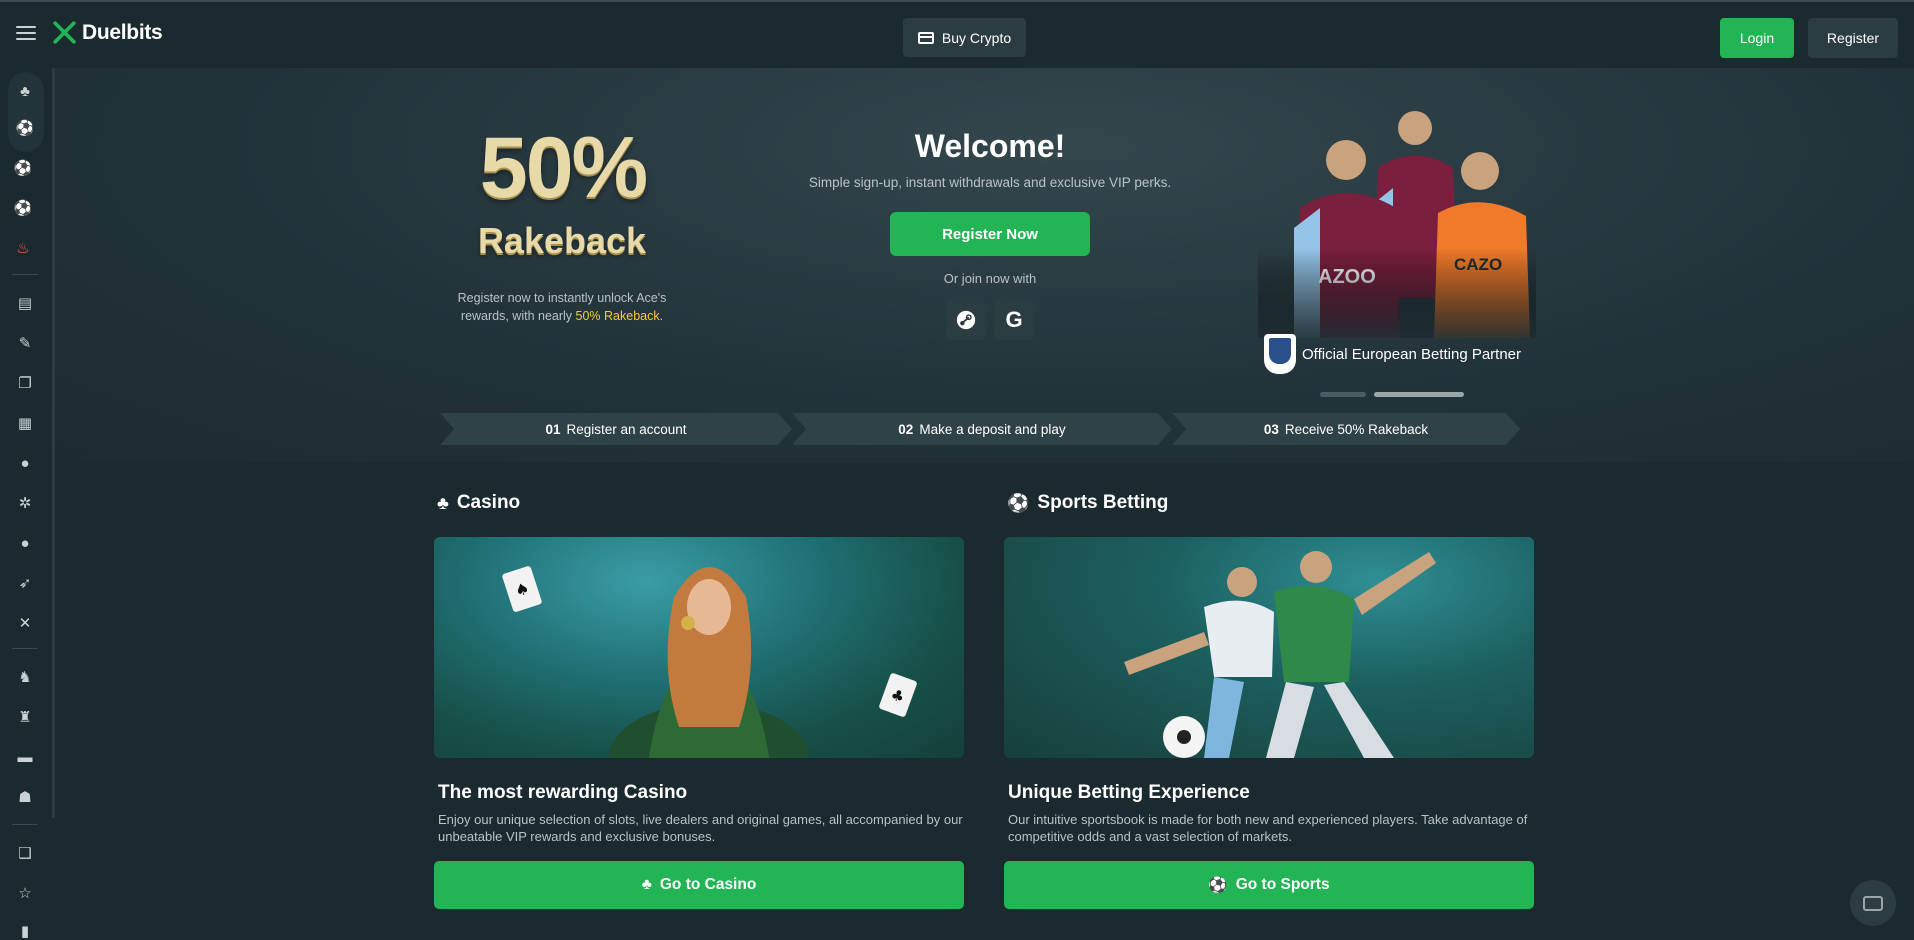  What do you see at coordinates (25, 543) in the screenshot?
I see `mines-icon: ●` at bounding box center [25, 543].